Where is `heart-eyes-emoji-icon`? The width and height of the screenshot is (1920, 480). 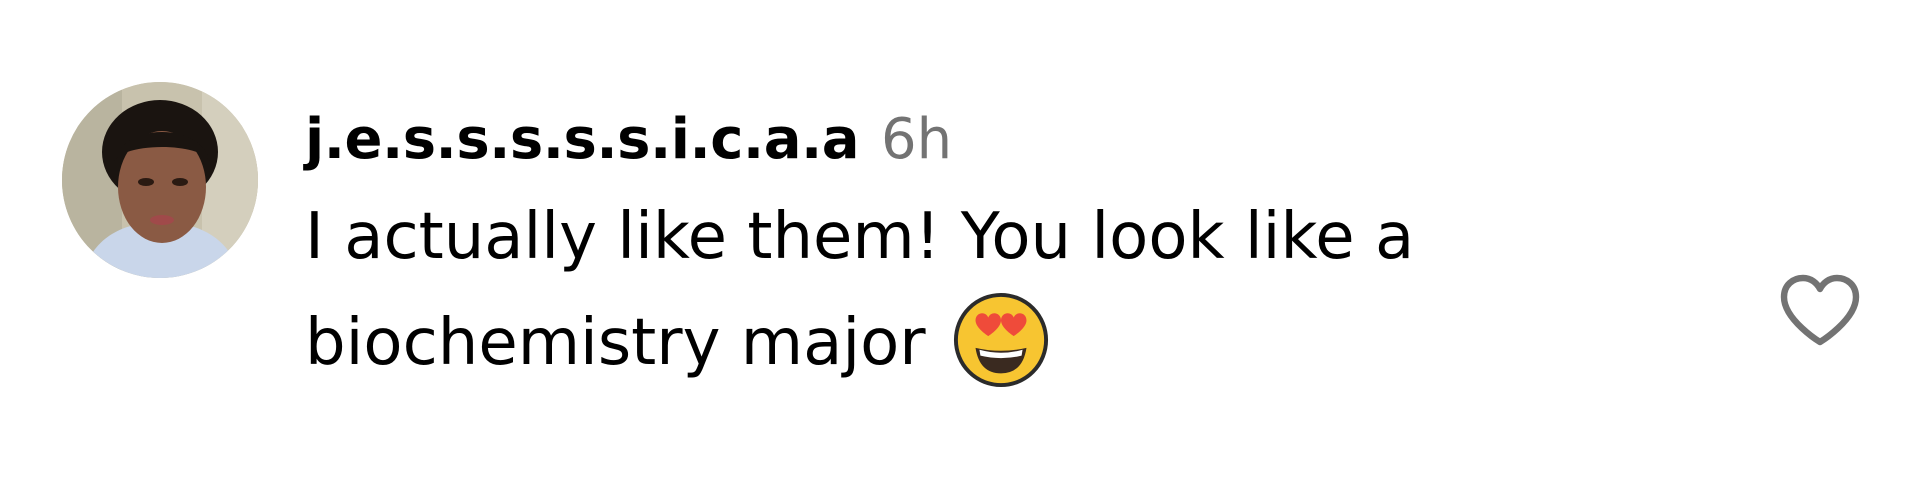 heart-eyes-emoji-icon is located at coordinates (1001, 340).